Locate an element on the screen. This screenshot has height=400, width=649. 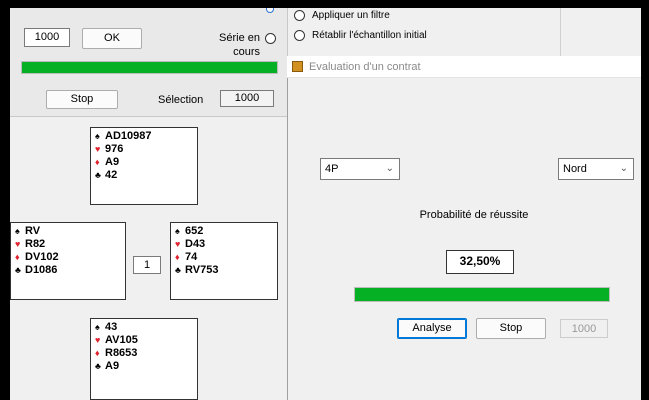
east-hand: ♠ 652 ♥ D43 ♦ 74 ♣ RV753 is located at coordinates (224, 261).